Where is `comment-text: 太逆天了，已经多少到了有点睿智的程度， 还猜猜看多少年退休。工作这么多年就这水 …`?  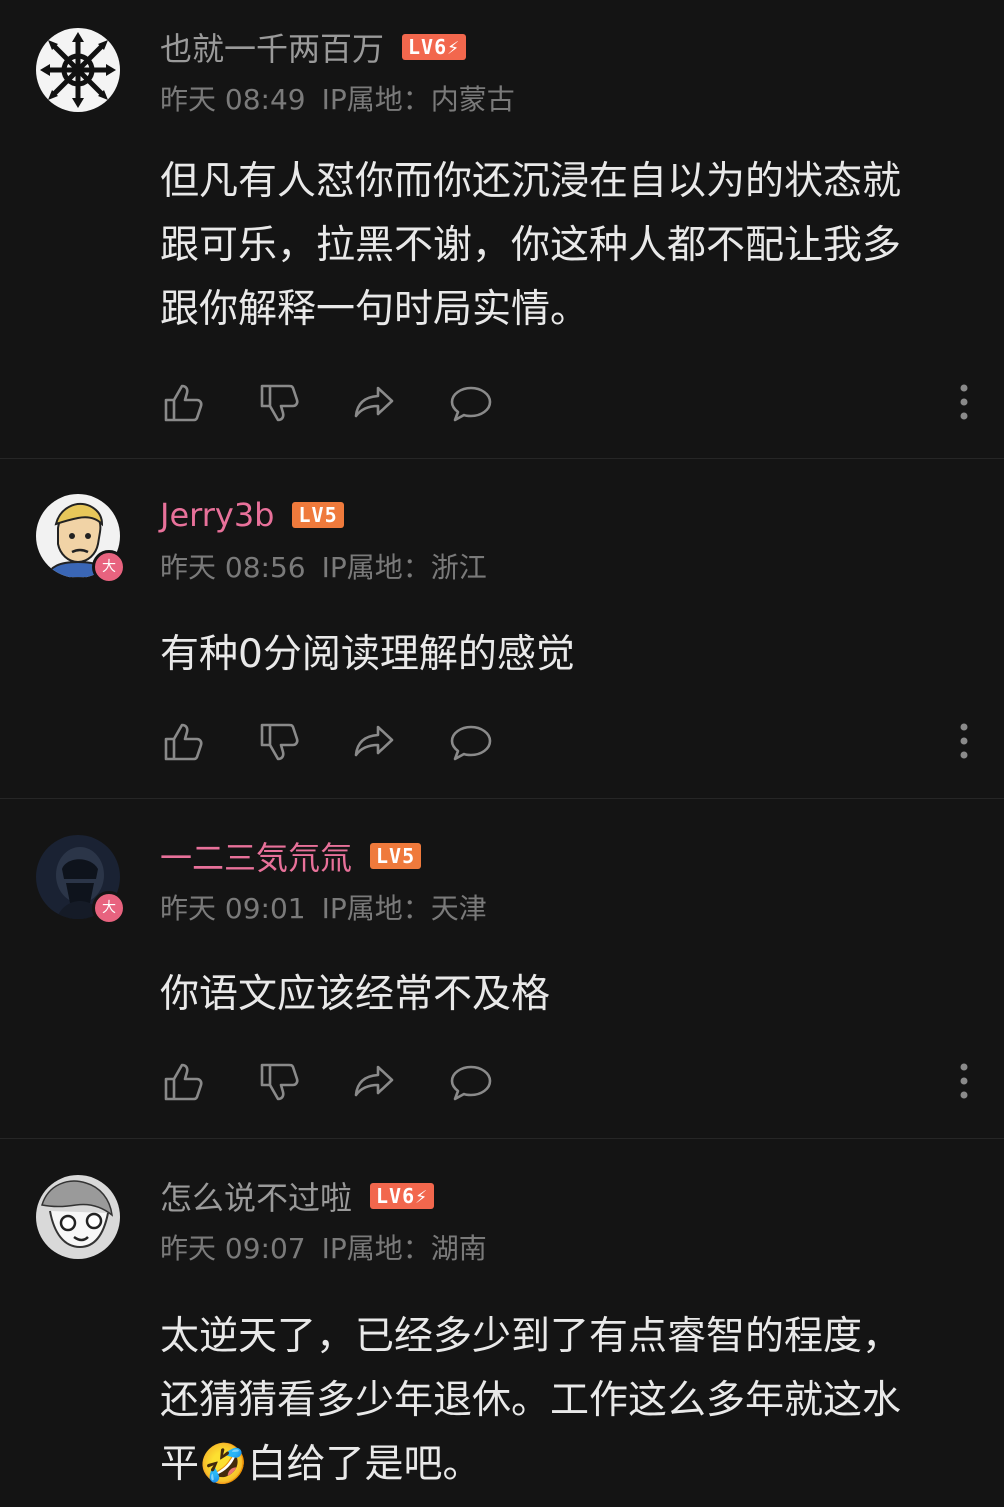 comment-text: 太逆天了，已经多少到了有点睿智的程度， 还猜猜看多少年退休。工作这么多年就这水 … is located at coordinates (564, 1401).